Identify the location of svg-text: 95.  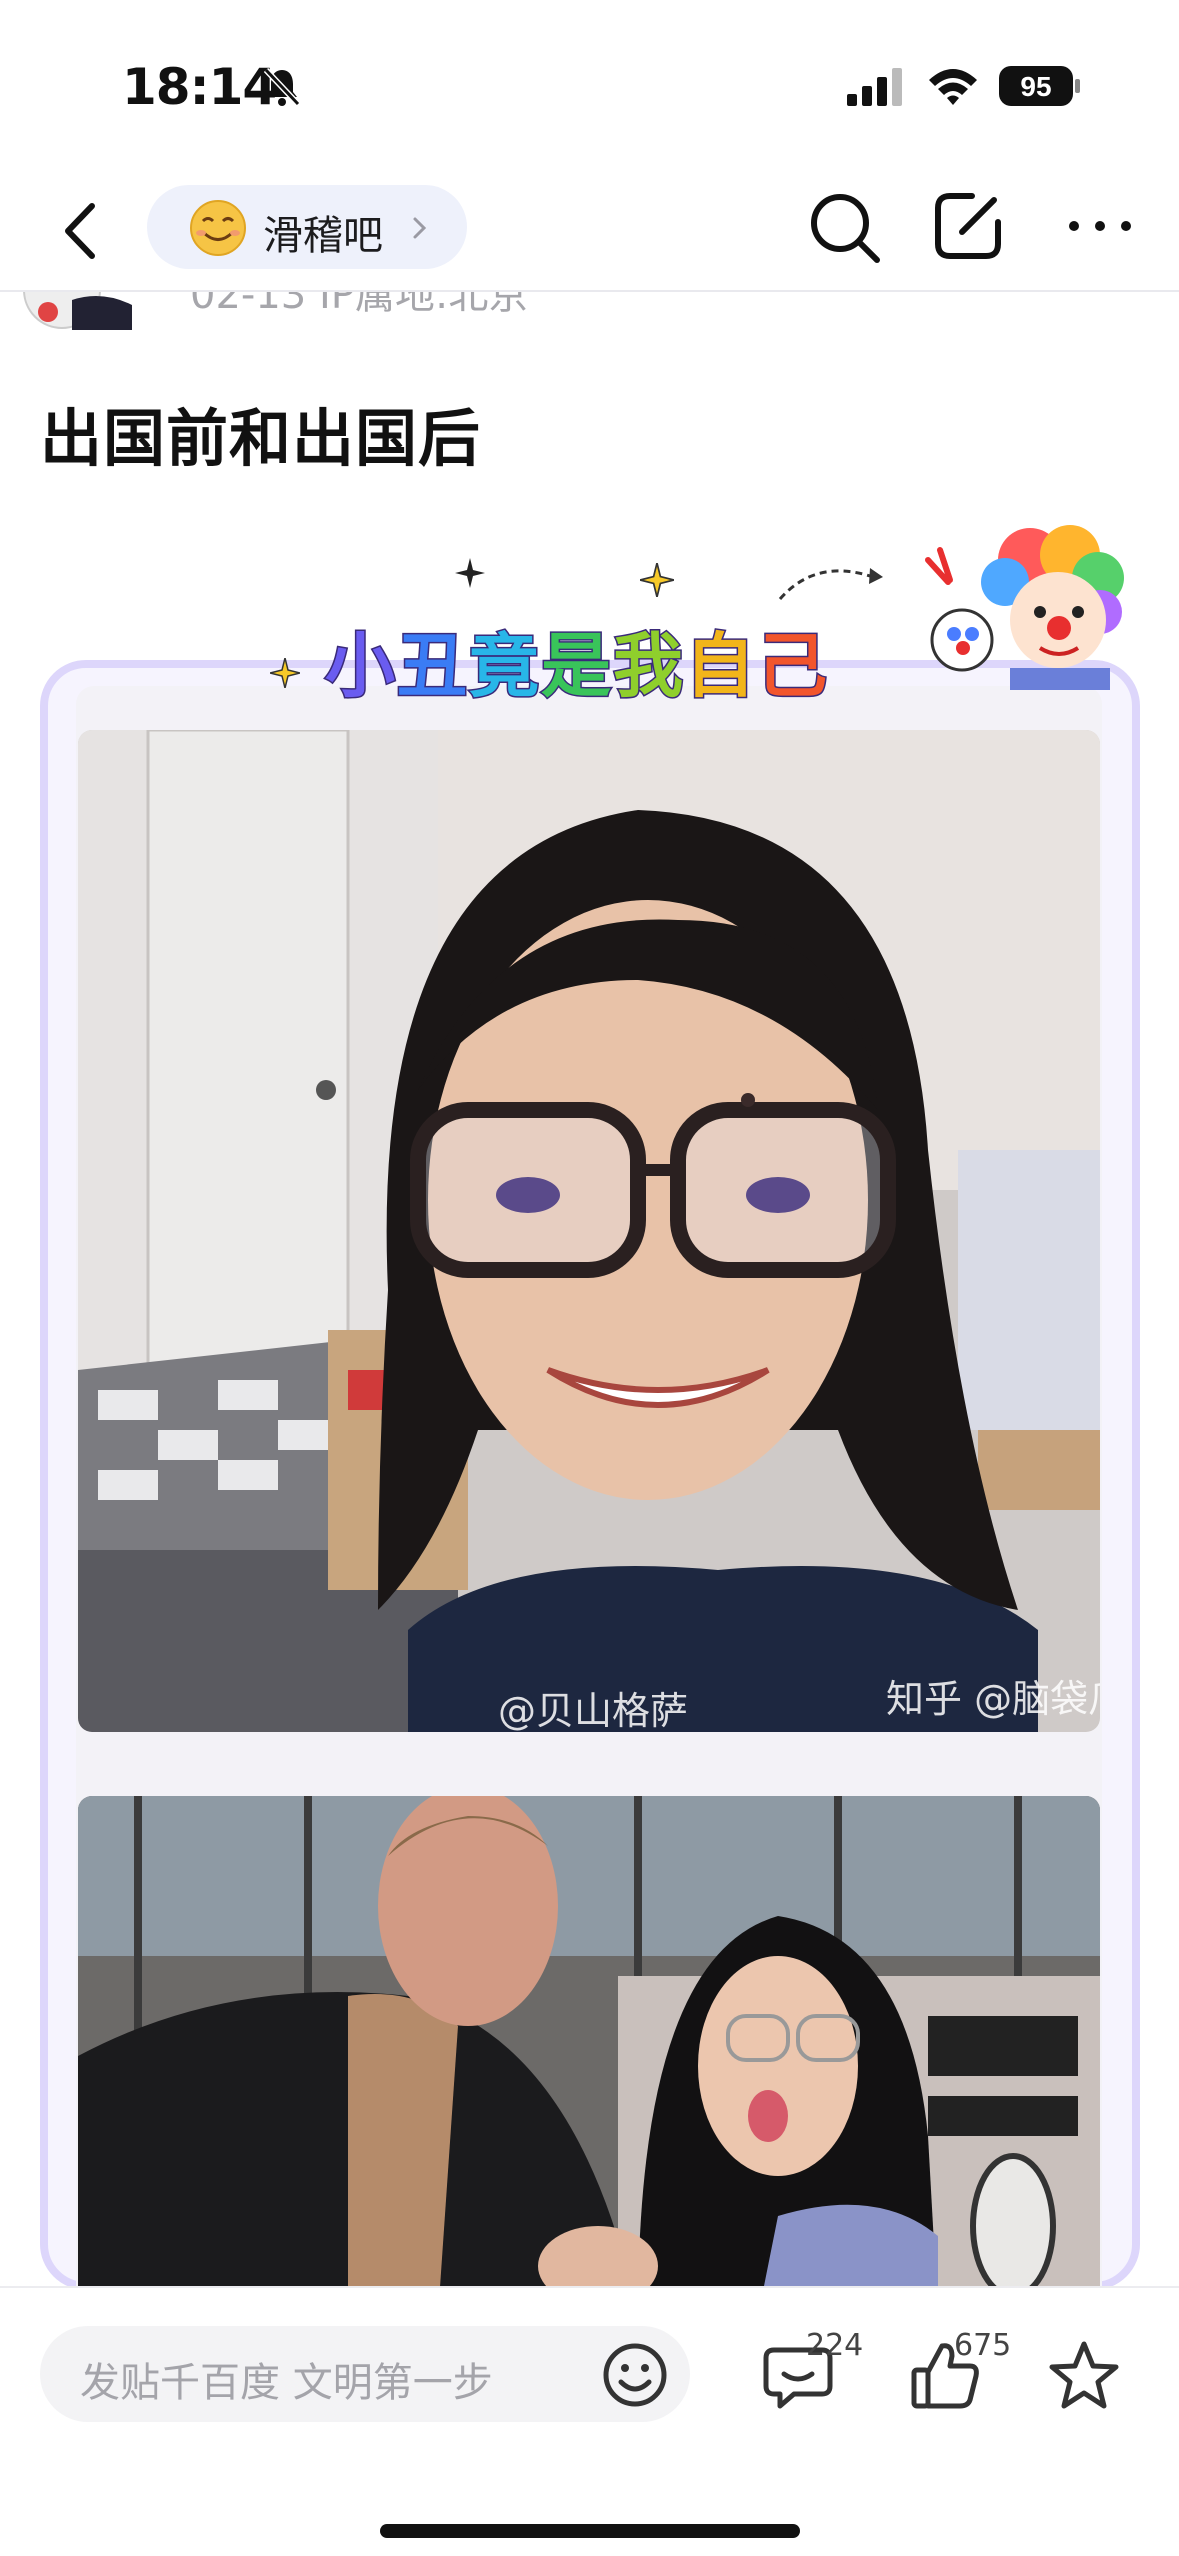
(1035, 86).